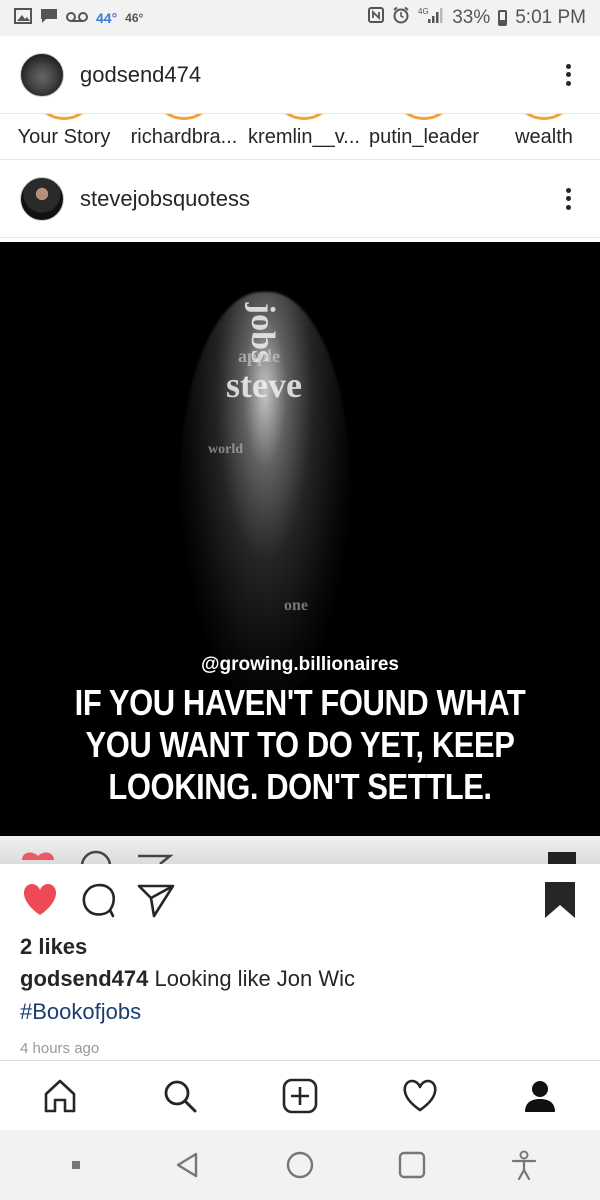 Image resolution: width=600 pixels, height=1200 pixels. What do you see at coordinates (42, 74) in the screenshot?
I see `account-avatar` at bounding box center [42, 74].